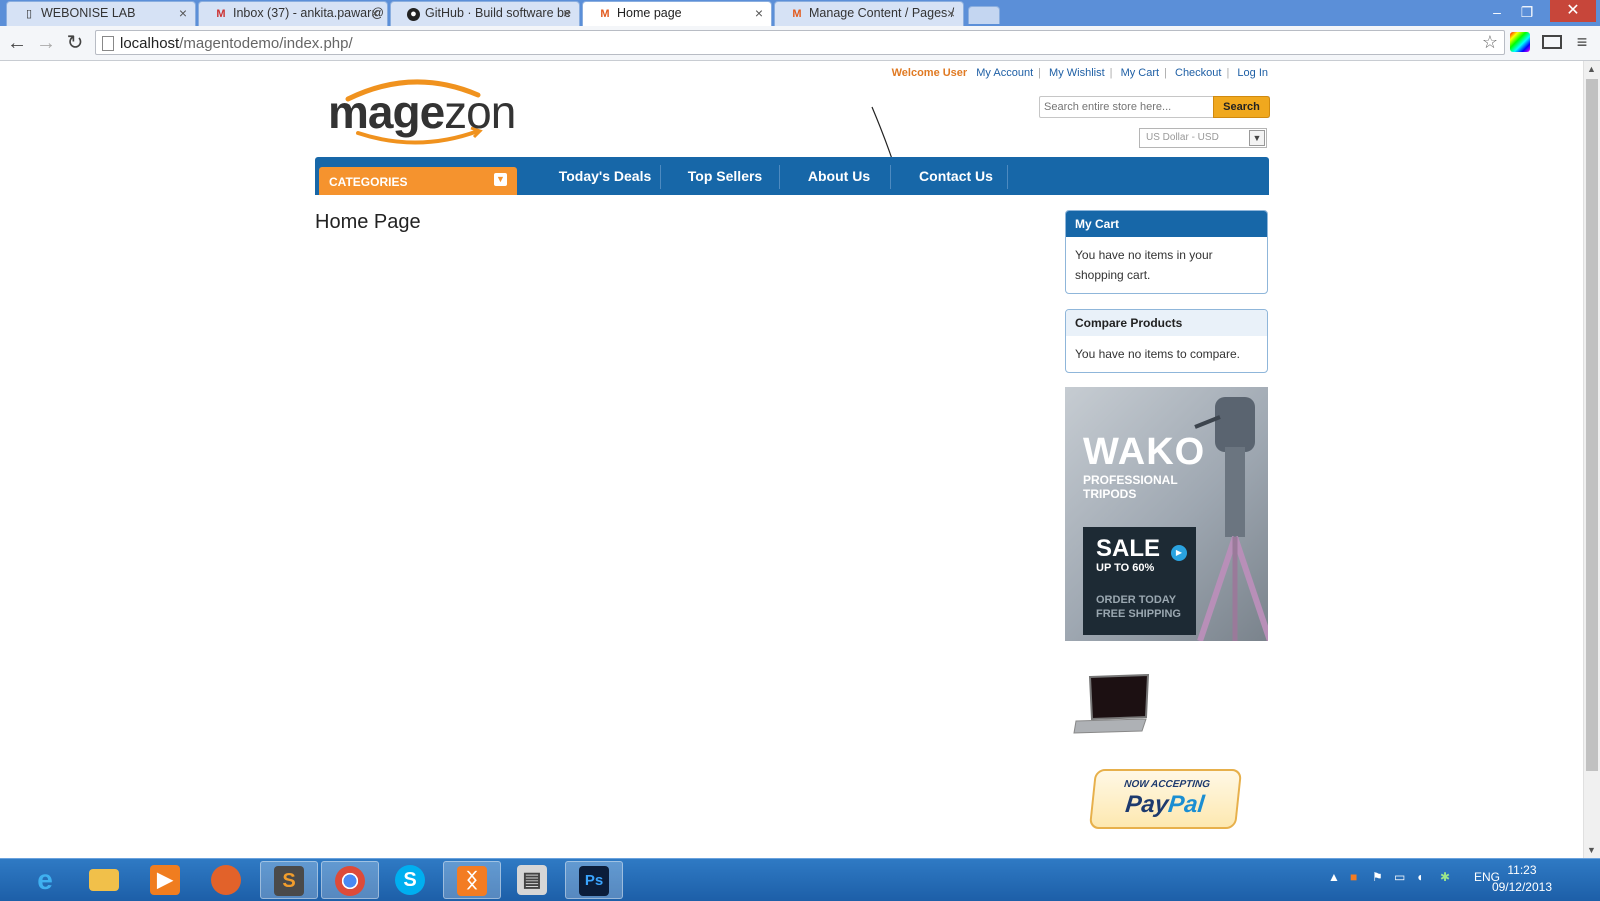 The image size is (1600, 901). What do you see at coordinates (1592, 425) in the screenshot?
I see `scrollbar-thumb` at bounding box center [1592, 425].